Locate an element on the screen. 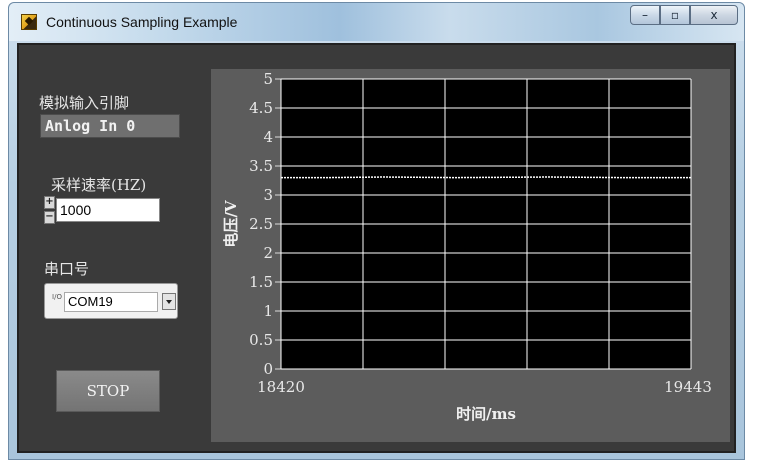 Image resolution: width=763 pixels, height=471 pixels. serial-port-select: I/O COM19 is located at coordinates (111, 301).